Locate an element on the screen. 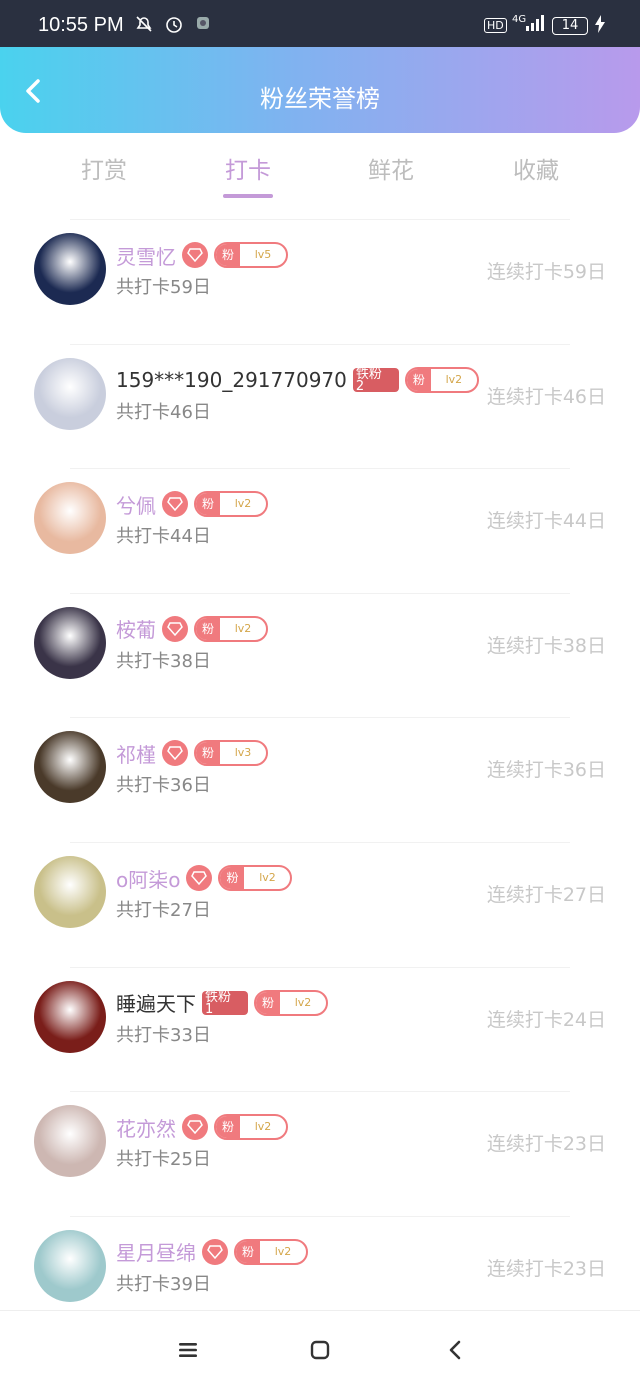  hd-badge: HD is located at coordinates (495, 25).